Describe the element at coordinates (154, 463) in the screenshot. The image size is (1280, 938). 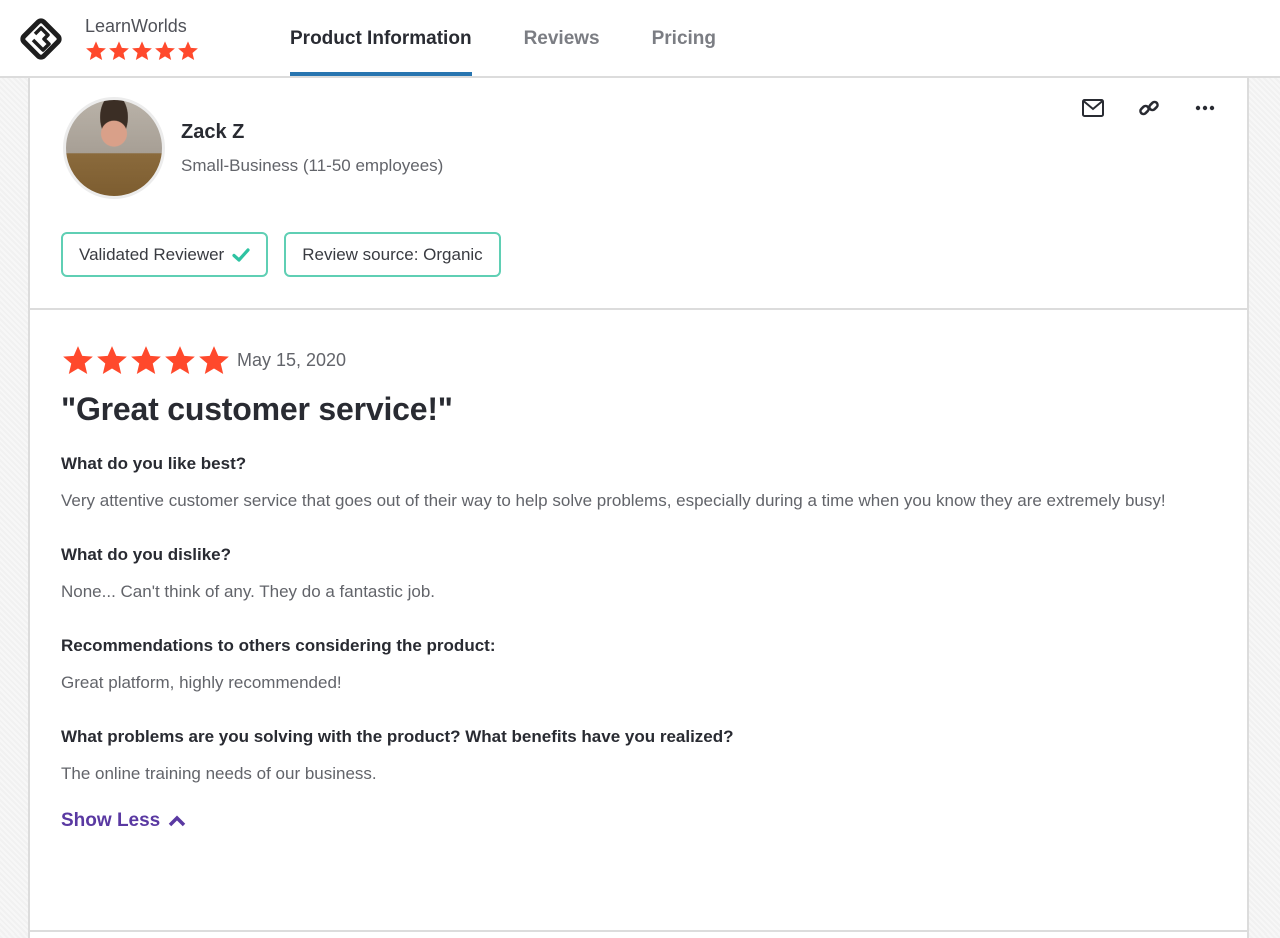
I see `question: What do you like best?` at that location.